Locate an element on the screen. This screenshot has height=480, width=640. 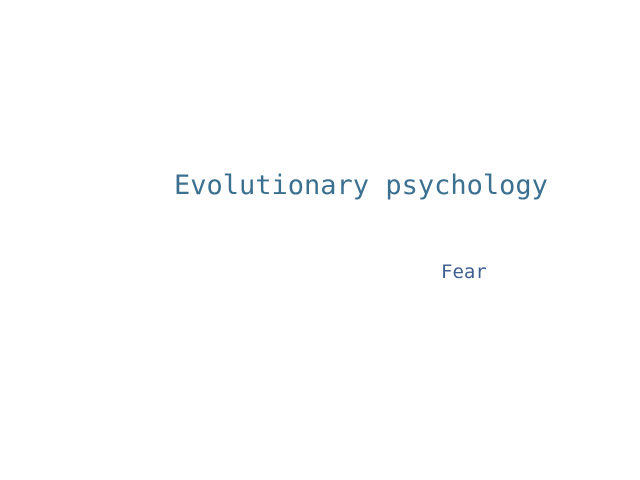
slide-subtitle: Fear is located at coordinates (464, 272).